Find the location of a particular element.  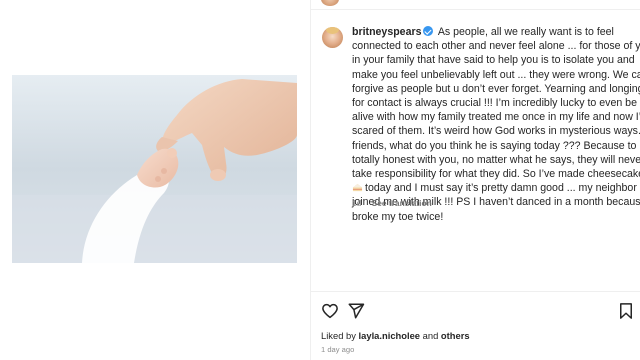

likes-prefix: Liked by is located at coordinates (338, 335).